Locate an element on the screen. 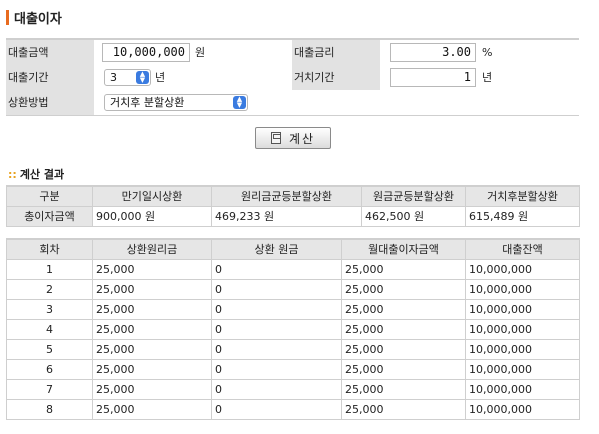 The image size is (599, 434). summary-header-row: 구분 만기일시상환 원리금균등분할상환 원금균등분할상환 거치후분할상환 is located at coordinates (293, 196).